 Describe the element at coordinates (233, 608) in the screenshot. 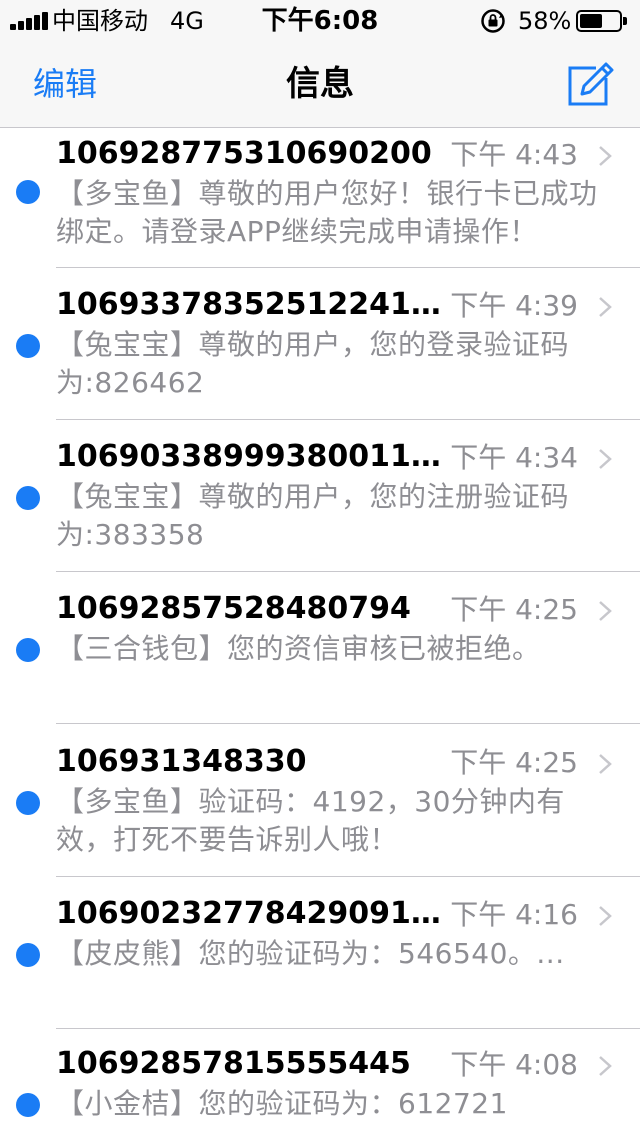

I see `message-sender: 106928575284807​94` at that location.